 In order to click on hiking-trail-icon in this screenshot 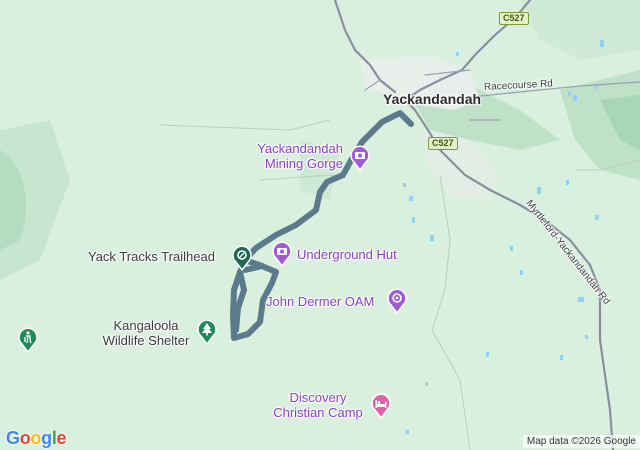, I will do `click(242, 258)`.